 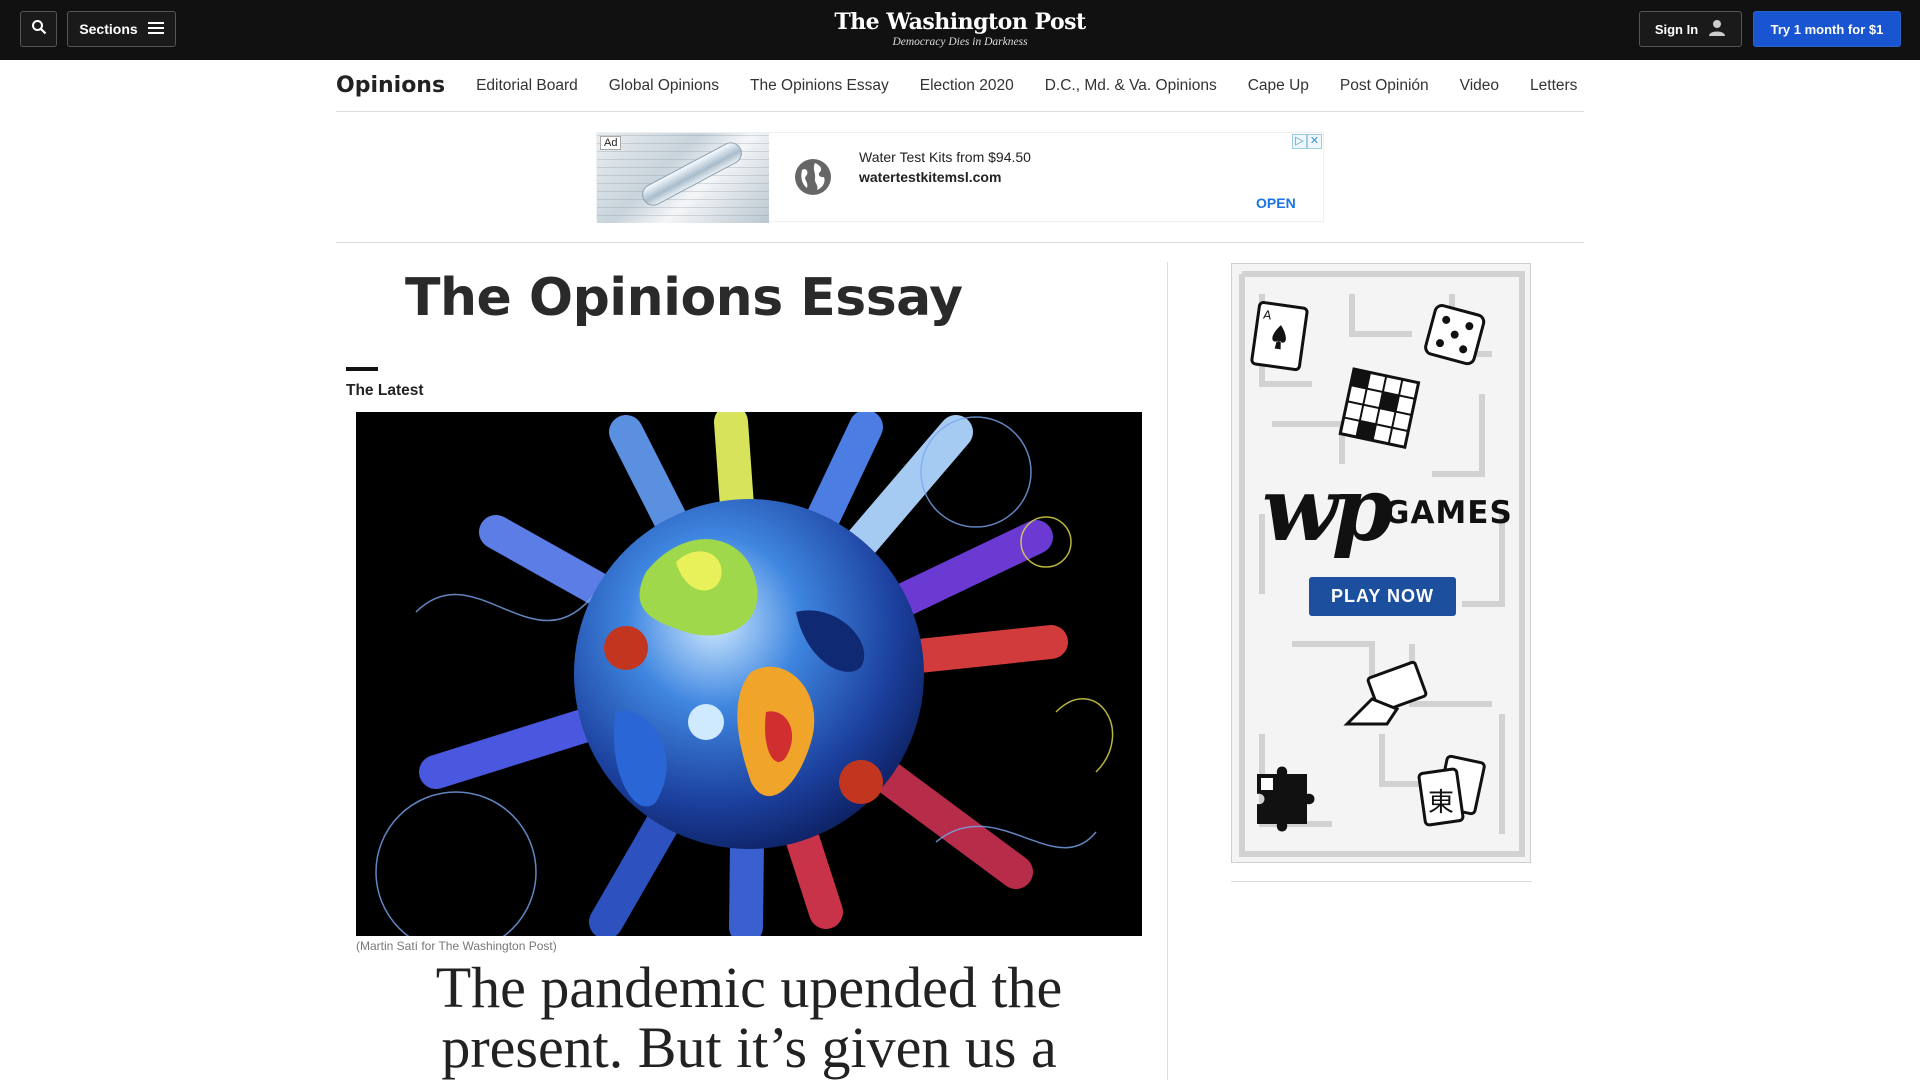 I want to click on nav-item-election-2020: Election 2020, so click(x=967, y=86).